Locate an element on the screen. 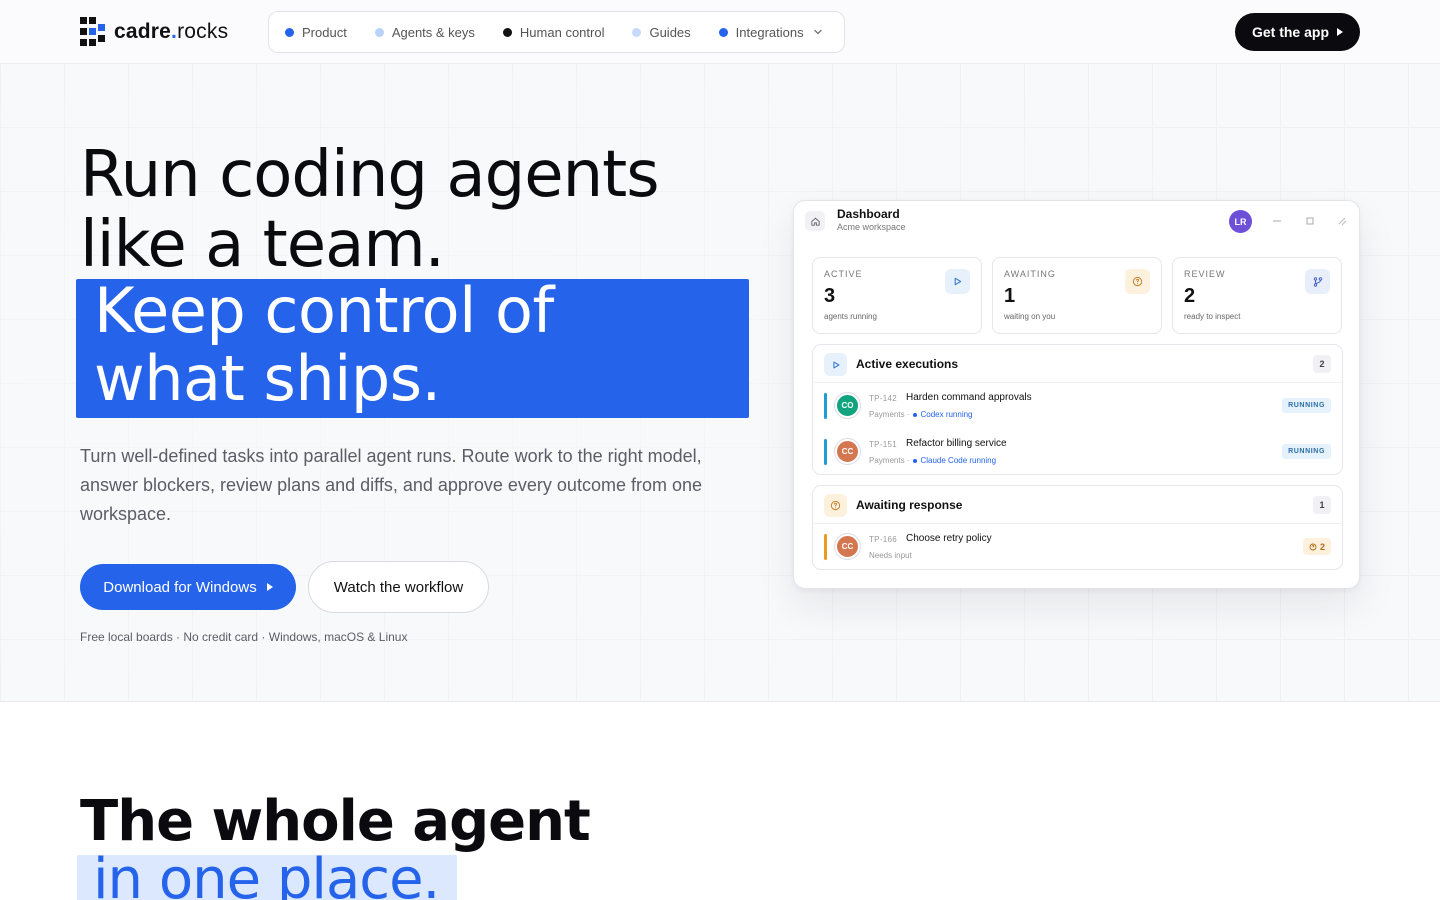  hero-headline: Run coding agents like a team. is located at coordinates (370, 210).